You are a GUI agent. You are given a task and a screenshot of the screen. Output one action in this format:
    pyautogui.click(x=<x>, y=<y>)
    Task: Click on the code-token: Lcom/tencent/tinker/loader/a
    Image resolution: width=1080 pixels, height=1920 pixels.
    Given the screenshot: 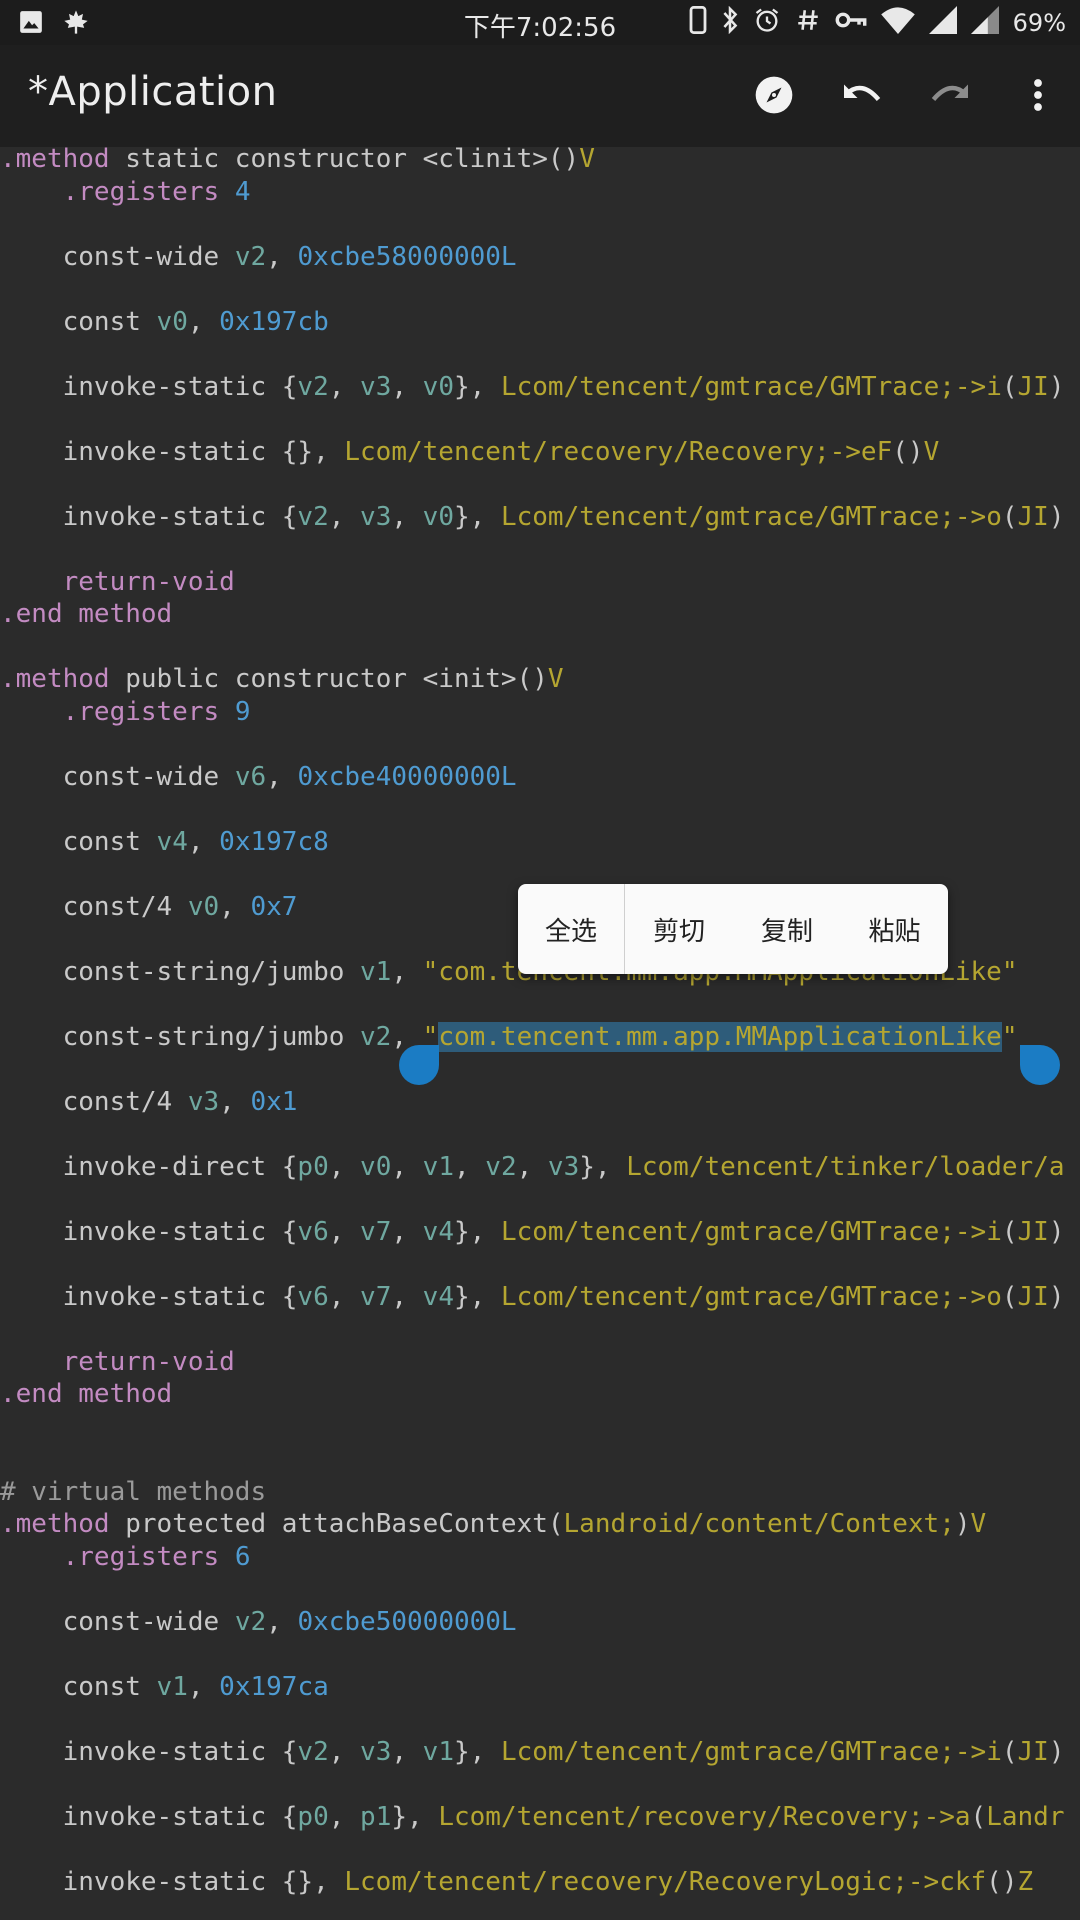 What is the action you would take?
    pyautogui.click(x=845, y=1167)
    